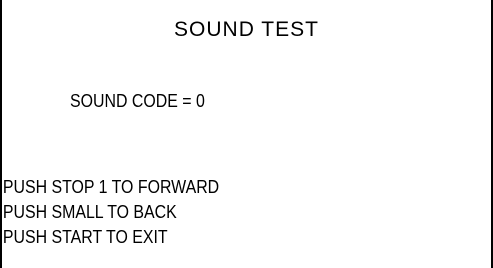 Image resolution: width=493 pixels, height=268 pixels. Describe the element at coordinates (111, 186) in the screenshot. I see `instruction-forward: PUSH STOP 1 TO FORWARD` at that location.